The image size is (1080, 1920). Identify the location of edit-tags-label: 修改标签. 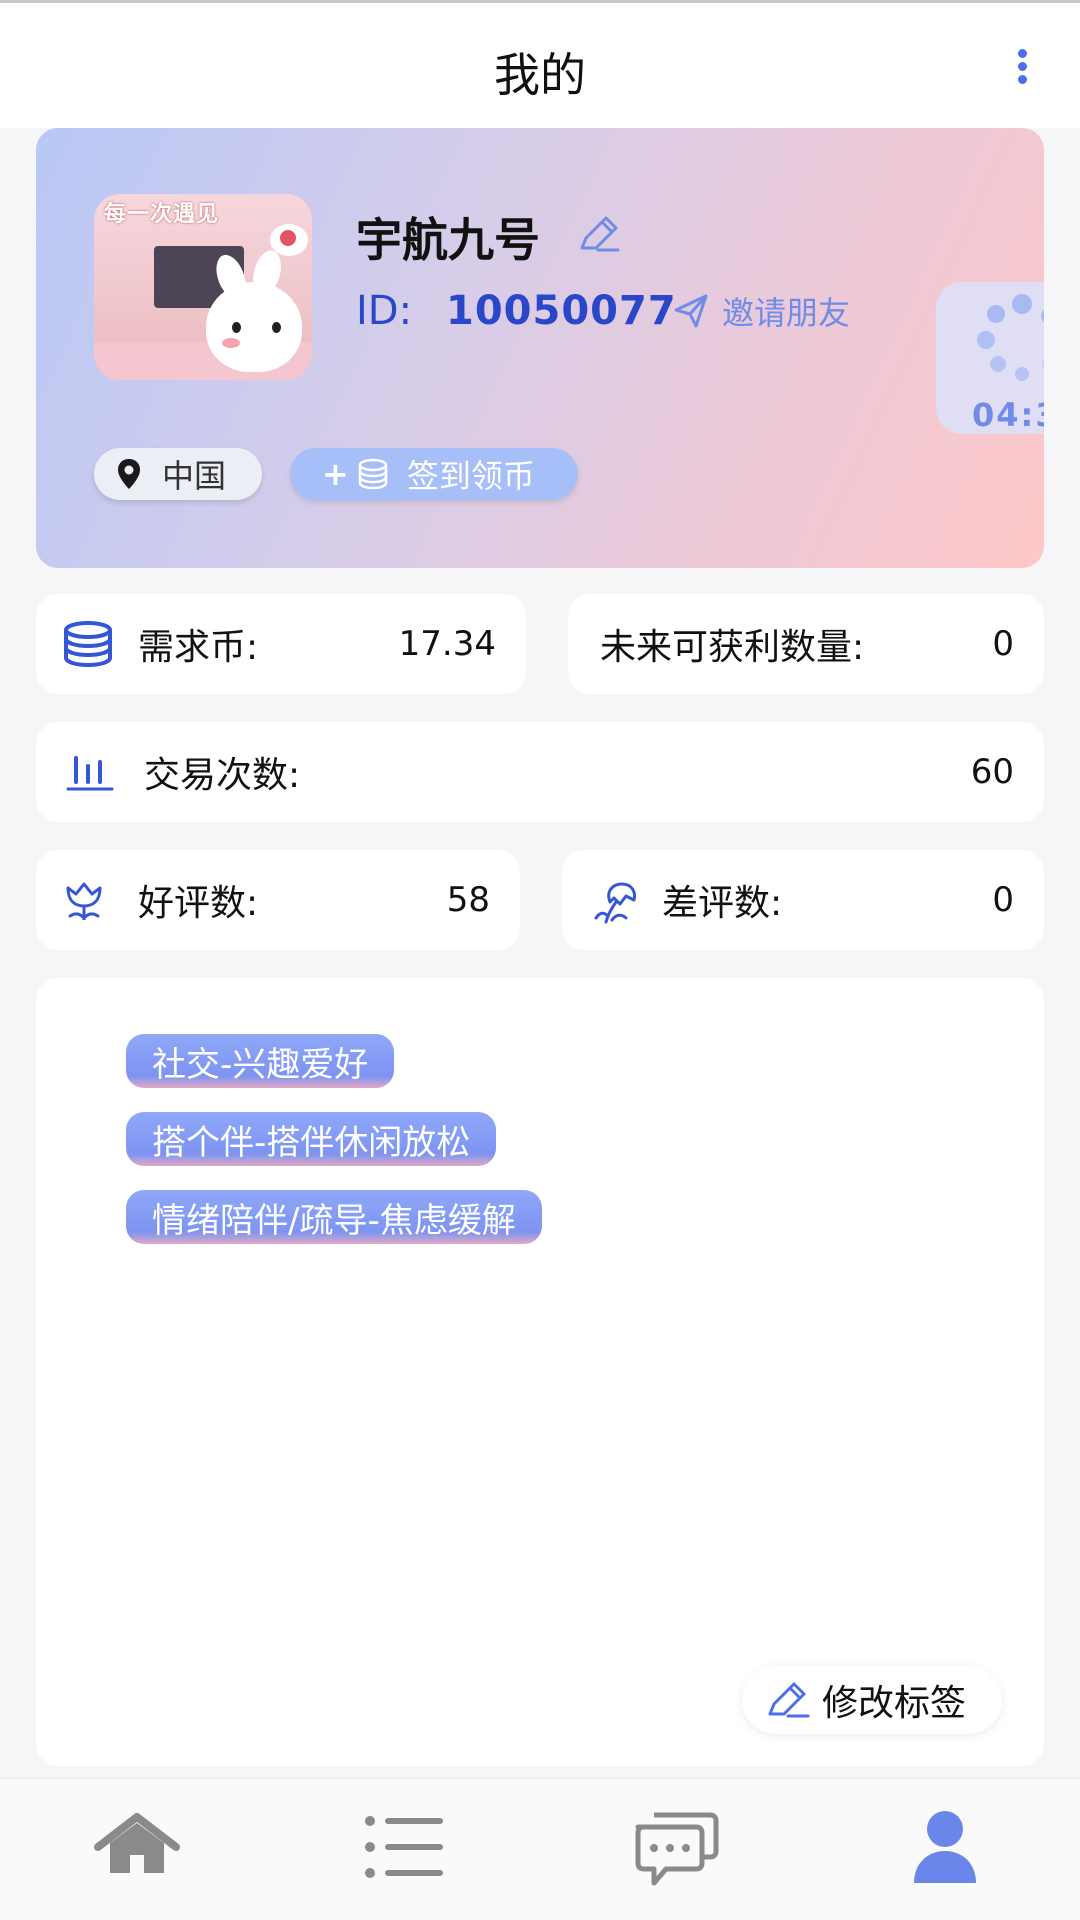
(894, 1703).